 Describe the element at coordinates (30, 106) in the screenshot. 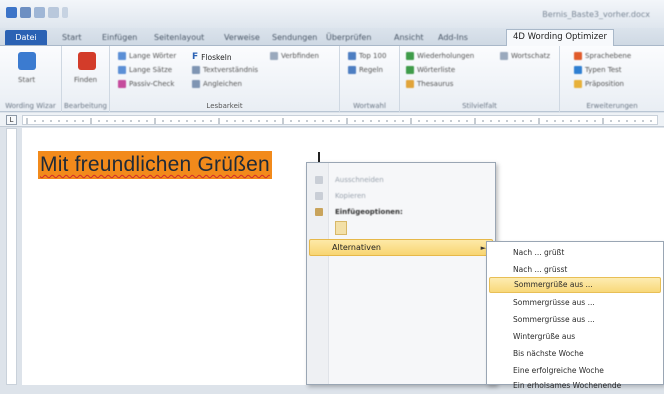

I see `group-label: Wording Wizar` at that location.